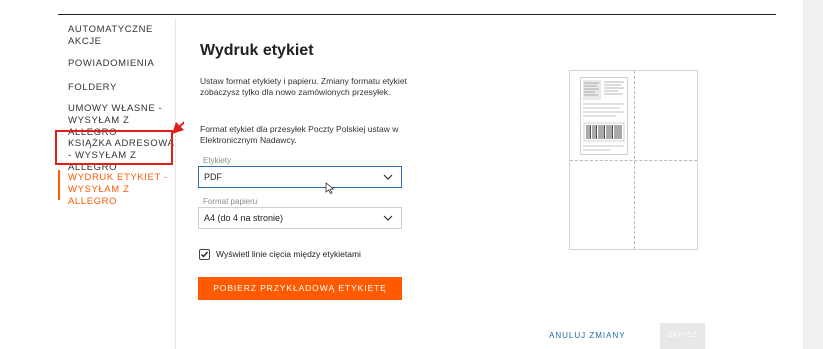  I want to click on right-side-panel, so click(813, 174).